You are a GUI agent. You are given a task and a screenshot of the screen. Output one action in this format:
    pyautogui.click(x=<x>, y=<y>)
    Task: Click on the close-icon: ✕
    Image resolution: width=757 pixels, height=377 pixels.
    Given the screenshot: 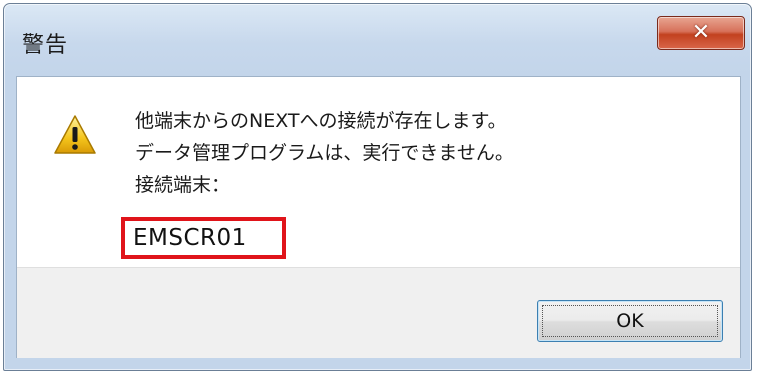 What is the action you would take?
    pyautogui.click(x=701, y=32)
    